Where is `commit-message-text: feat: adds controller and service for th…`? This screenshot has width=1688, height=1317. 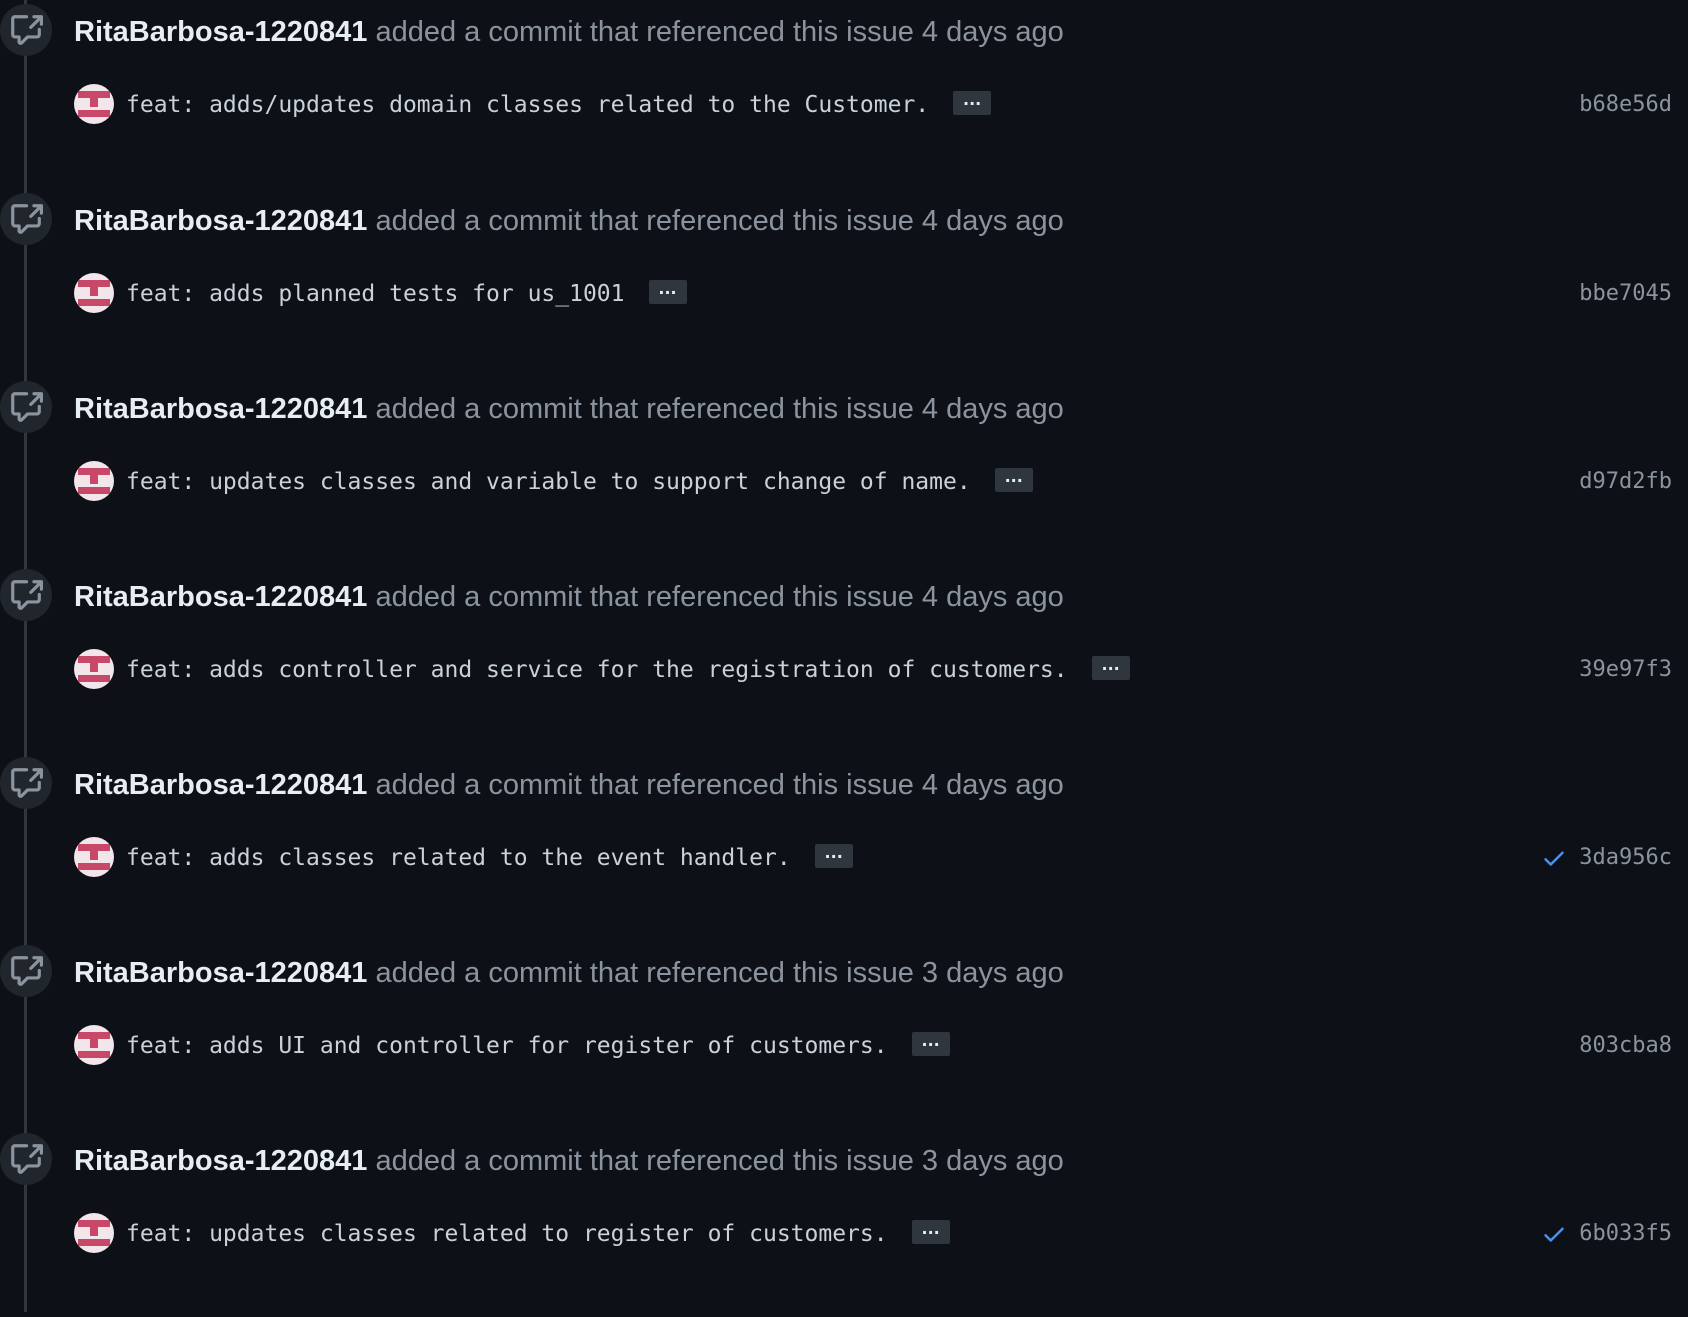 commit-message-text: feat: adds controller and service for th… is located at coordinates (597, 670).